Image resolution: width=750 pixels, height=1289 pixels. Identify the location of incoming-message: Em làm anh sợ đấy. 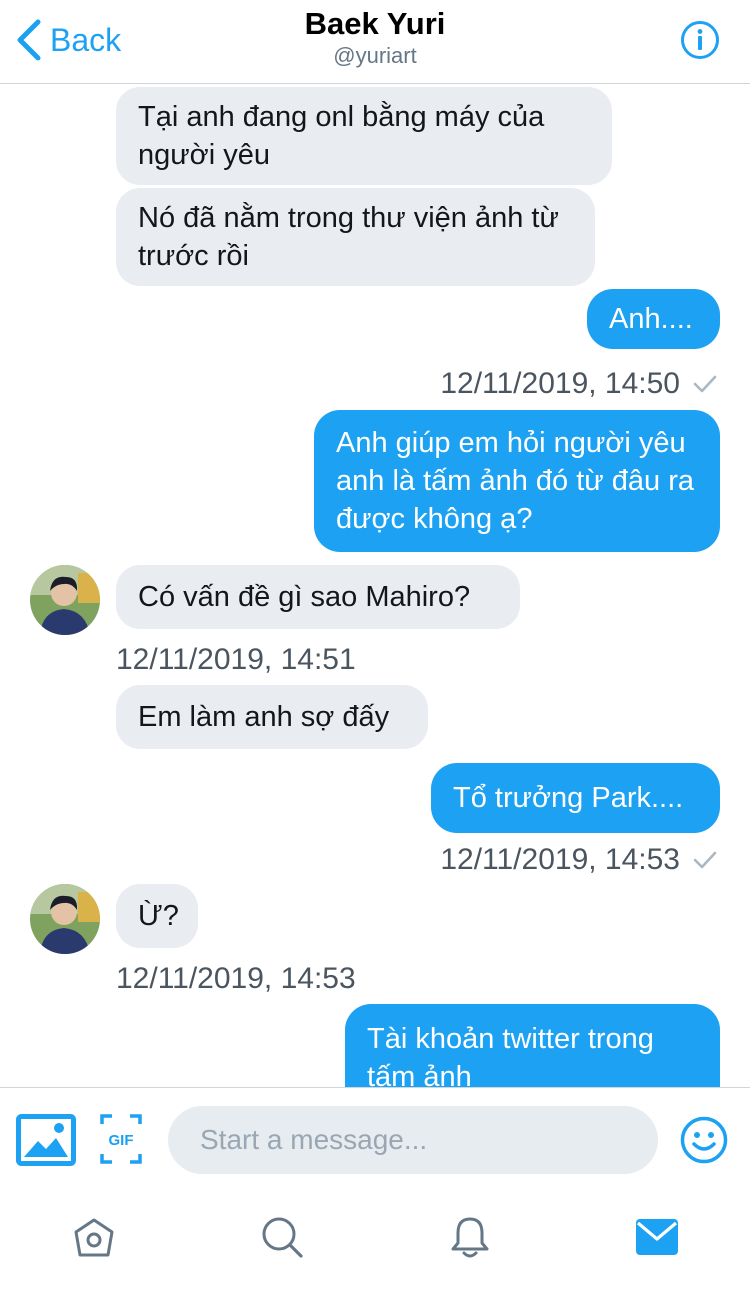
(272, 717).